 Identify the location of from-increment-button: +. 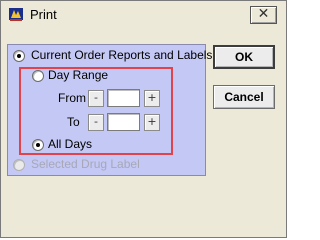
(152, 98).